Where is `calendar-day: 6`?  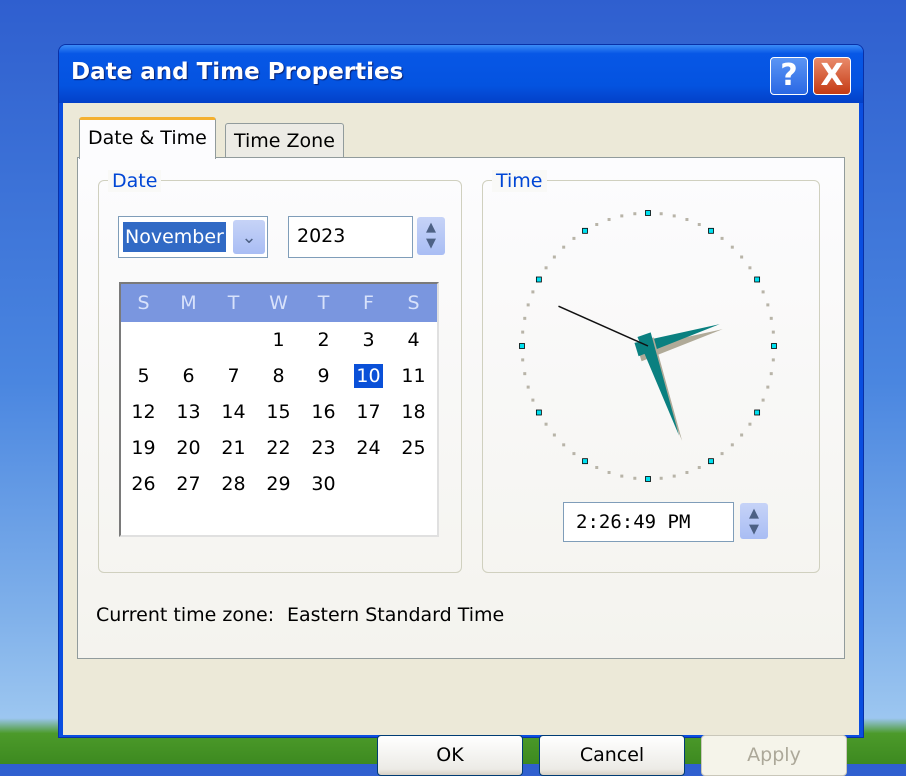
calendar-day: 6 is located at coordinates (188, 376).